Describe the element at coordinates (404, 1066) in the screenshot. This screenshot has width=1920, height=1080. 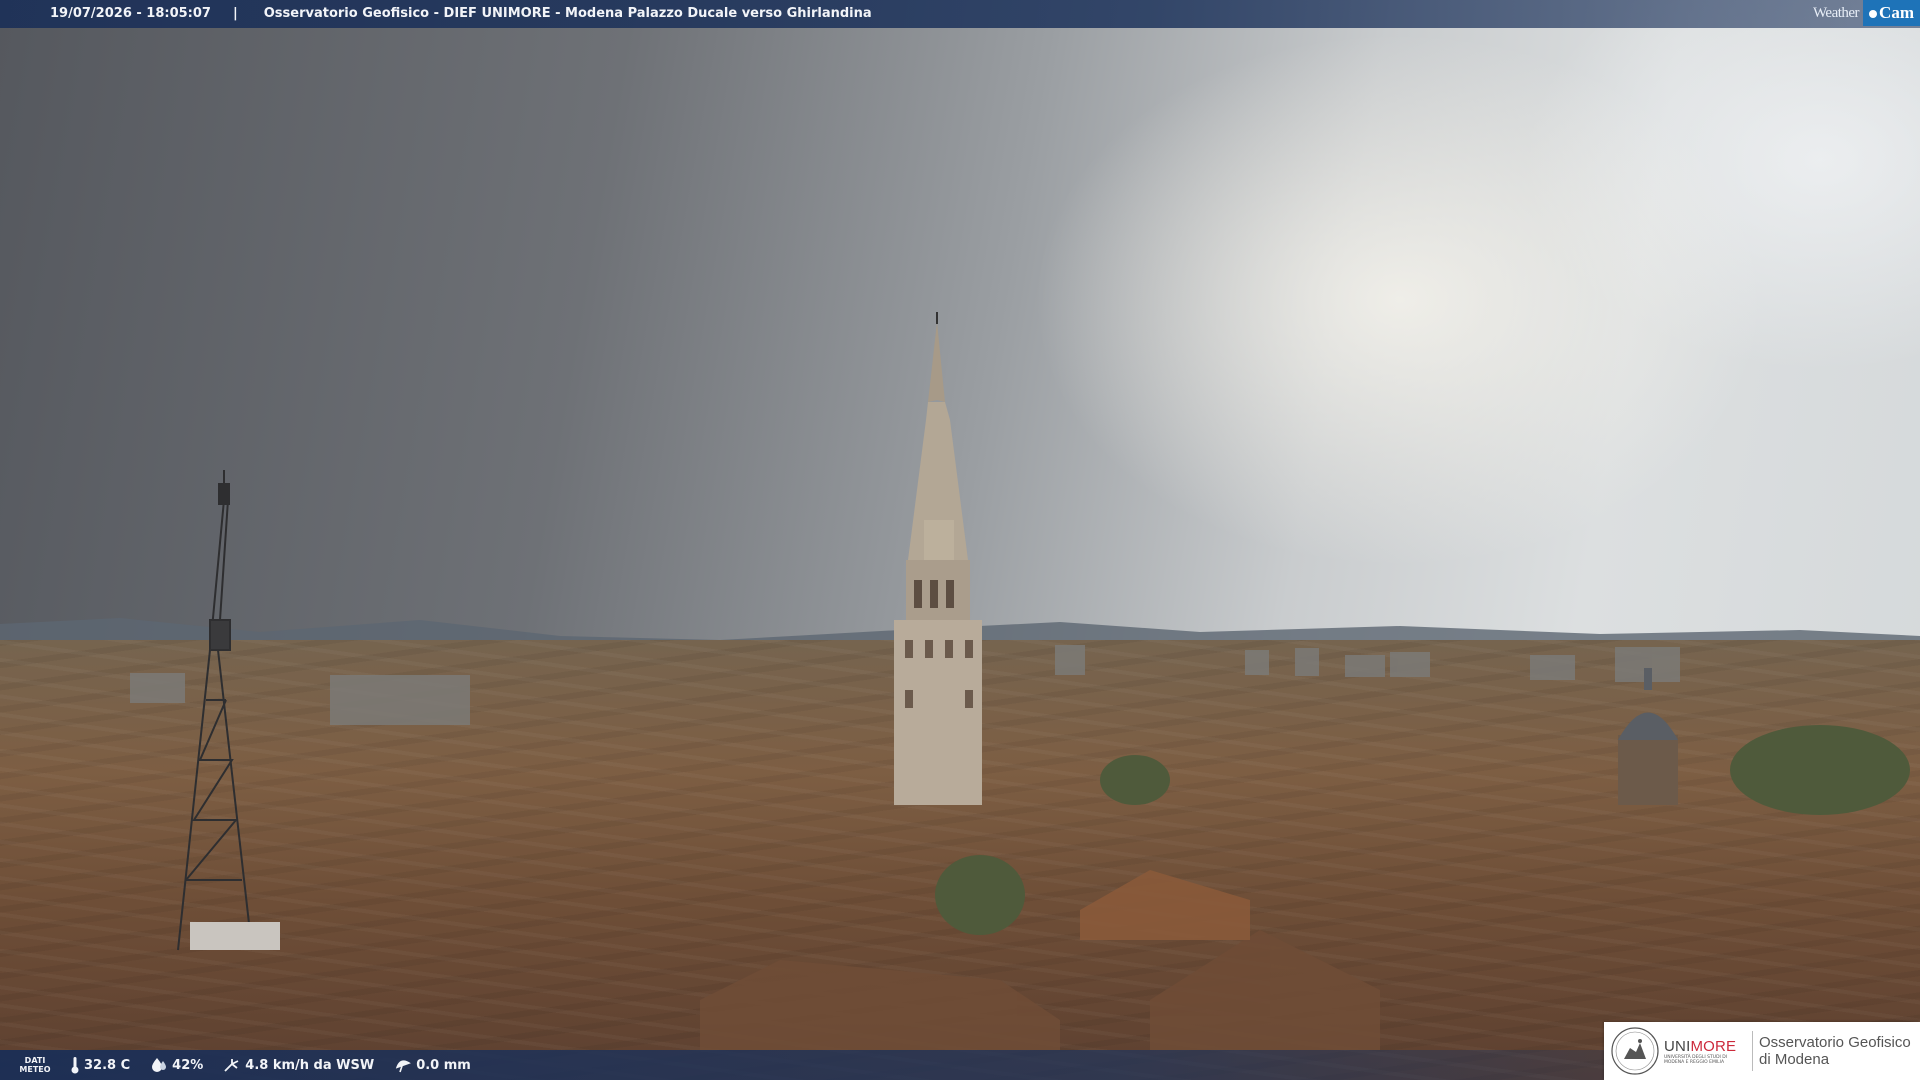
I see `umbrella-icon` at that location.